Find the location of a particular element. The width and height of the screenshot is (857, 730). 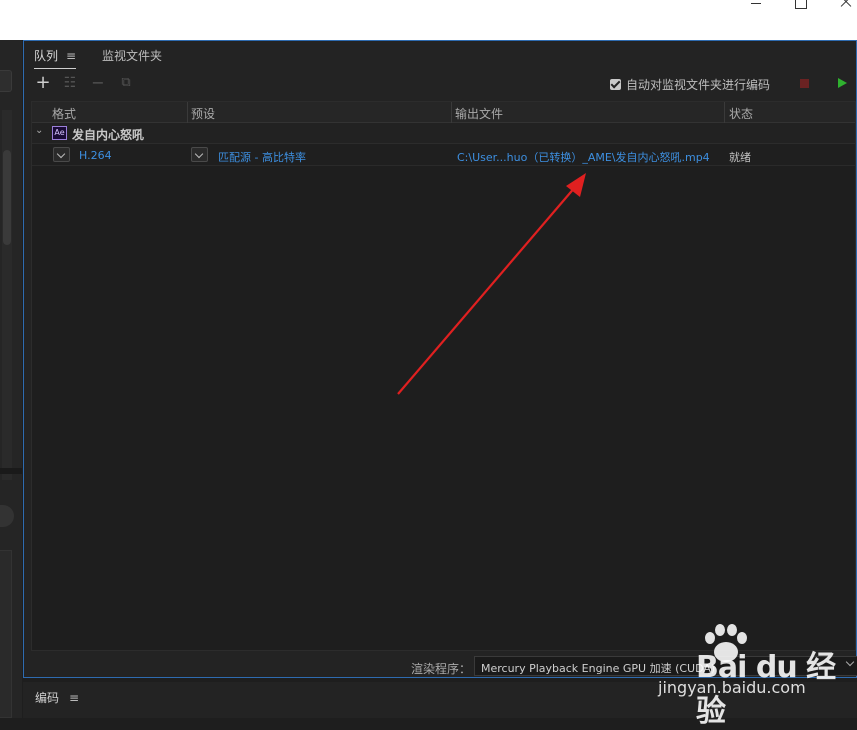

preset-dropdown is located at coordinates (199, 154).